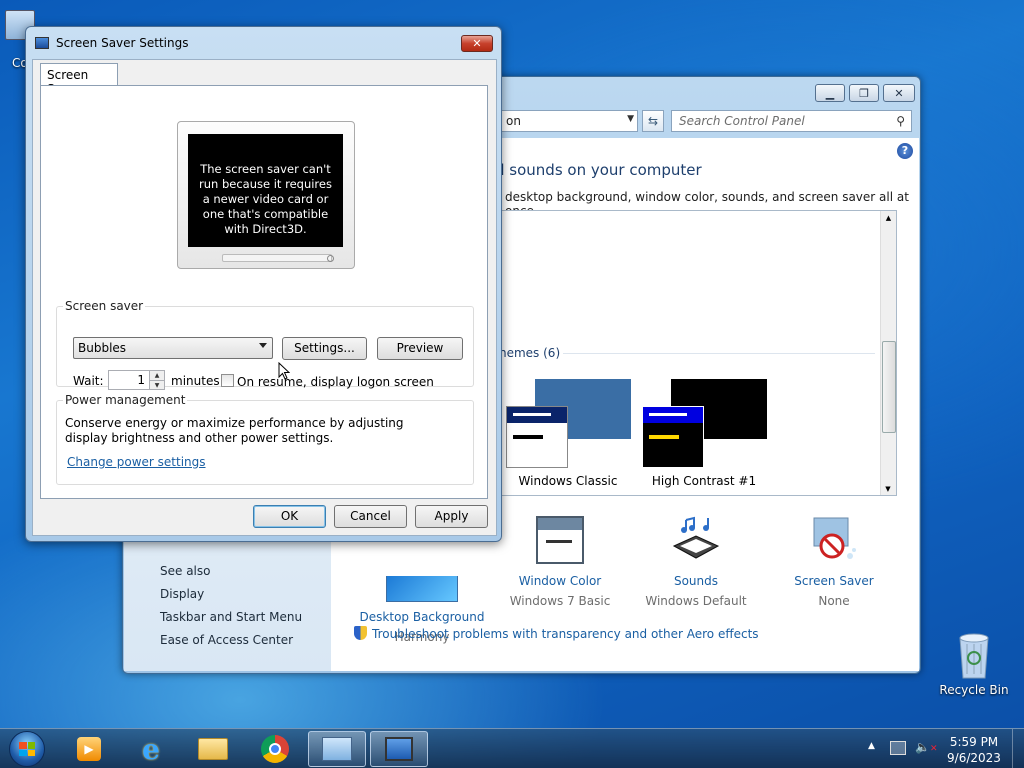 The width and height of the screenshot is (1024, 768). I want to click on theme-high-contrast-1: High Contrast #1, so click(706, 434).